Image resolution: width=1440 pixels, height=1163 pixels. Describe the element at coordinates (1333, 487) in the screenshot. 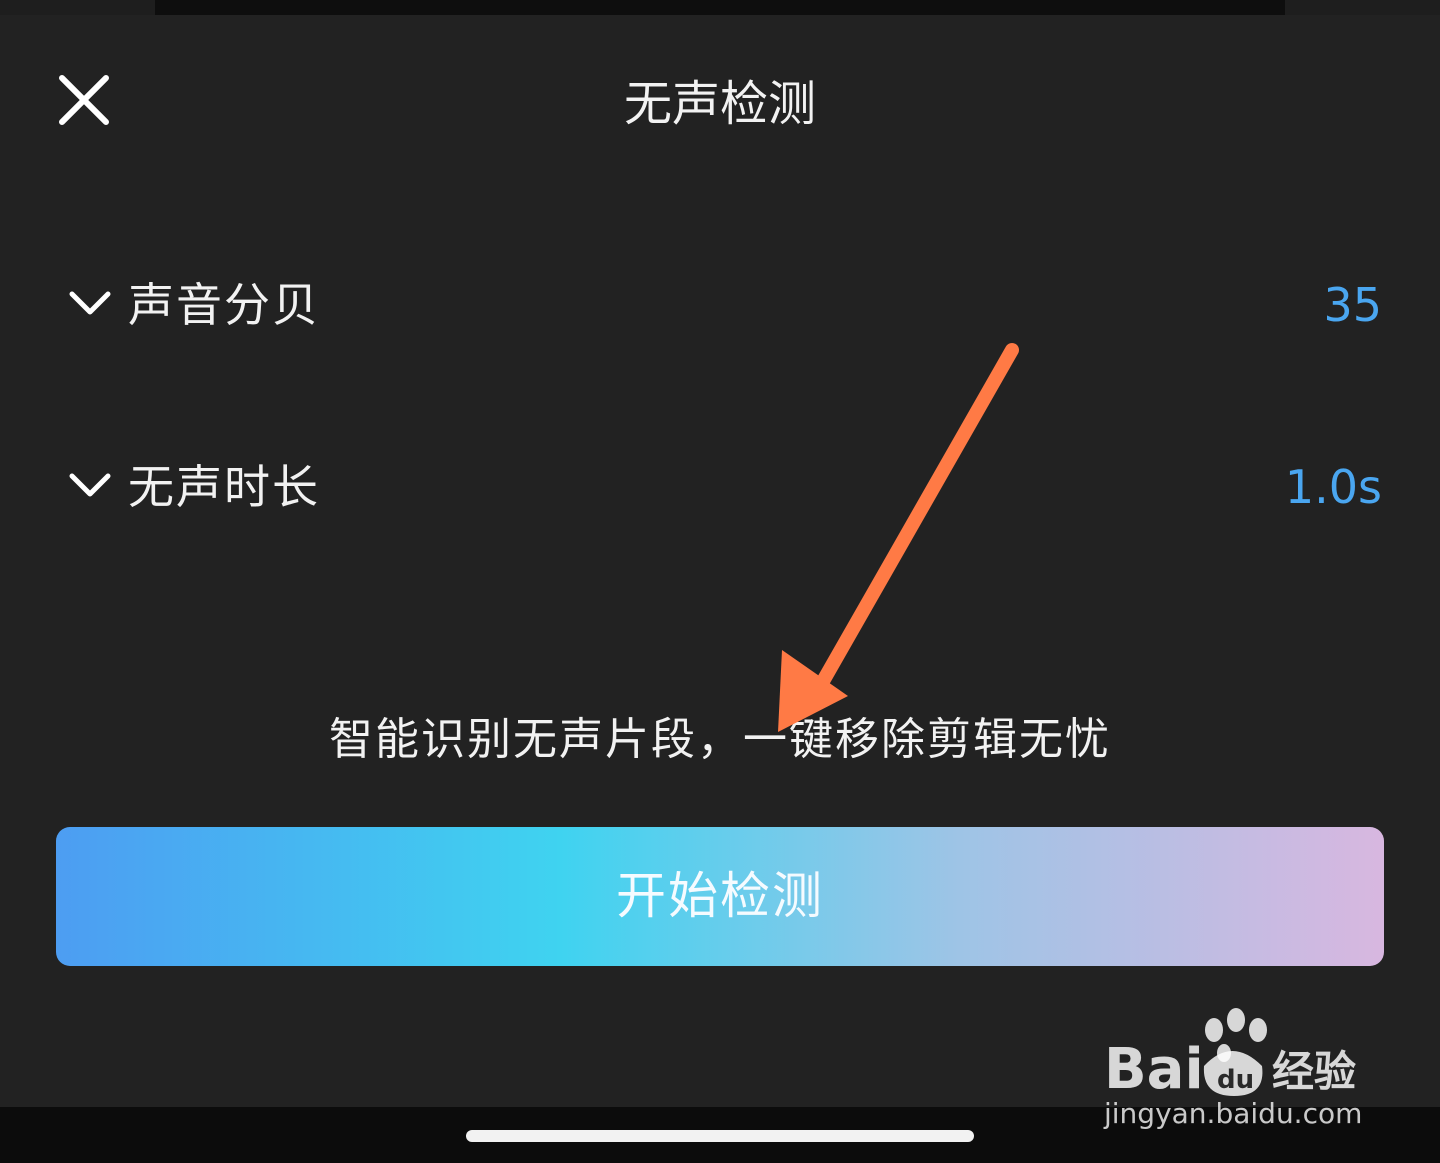

I see `setting-value-silence-duration: 1.0s` at that location.